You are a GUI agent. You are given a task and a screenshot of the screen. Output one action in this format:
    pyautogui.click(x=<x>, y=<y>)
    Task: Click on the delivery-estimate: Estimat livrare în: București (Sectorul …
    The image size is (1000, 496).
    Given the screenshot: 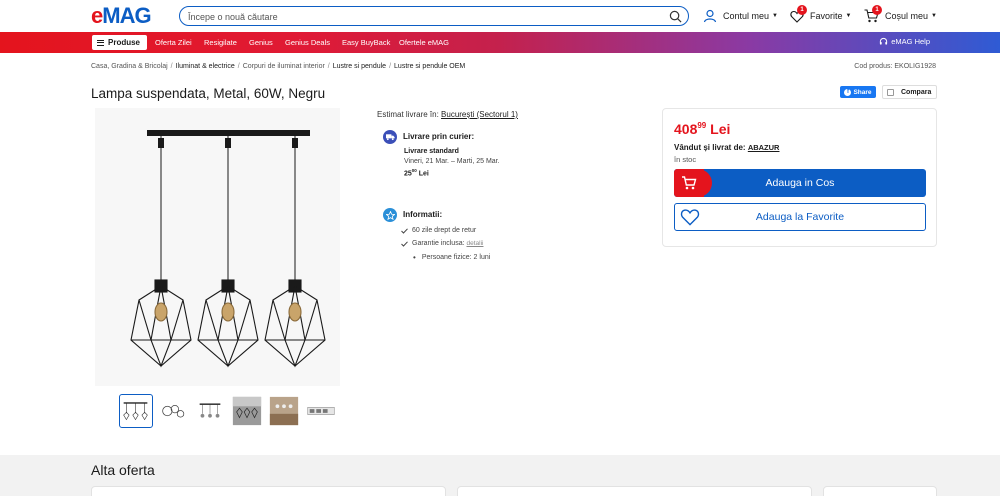 What is the action you would take?
    pyautogui.click(x=447, y=114)
    